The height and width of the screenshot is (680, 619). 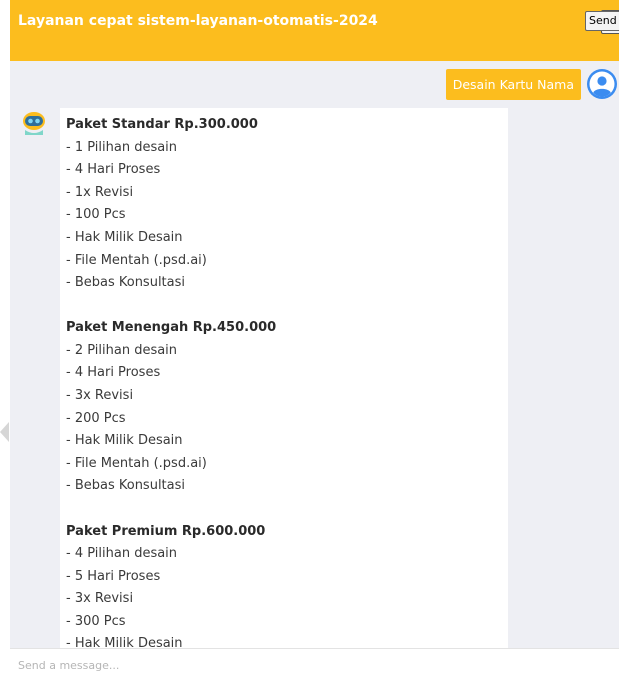 I want to click on package-feature: - 1x Revisi, so click(x=100, y=192).